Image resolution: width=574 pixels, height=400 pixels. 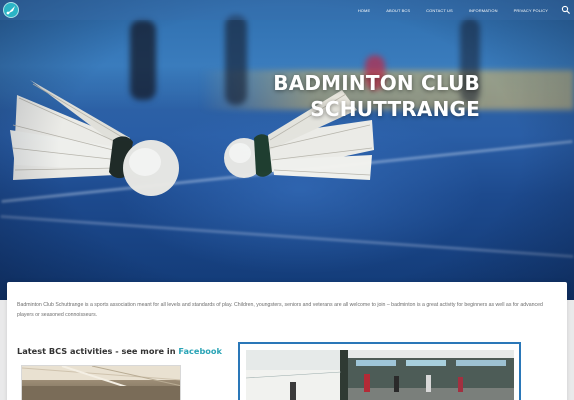 I want to click on nav-item-about-bcs: ABOUT BCS, so click(x=398, y=10).